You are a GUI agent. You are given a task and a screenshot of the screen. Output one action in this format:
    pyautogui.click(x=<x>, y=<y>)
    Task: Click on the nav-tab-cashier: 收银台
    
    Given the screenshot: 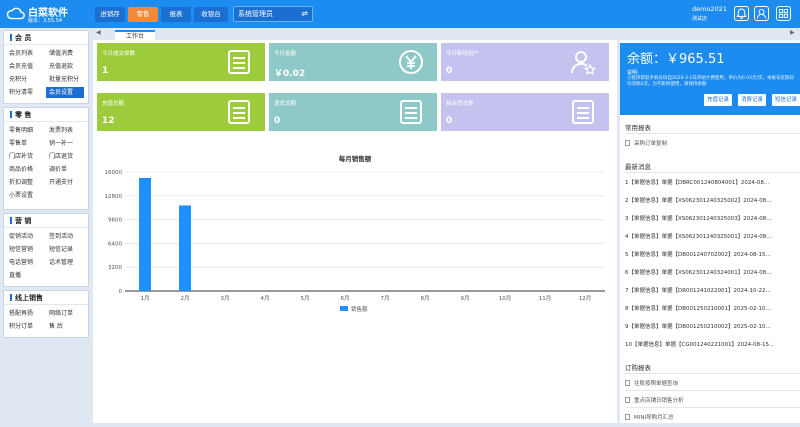 What is the action you would take?
    pyautogui.click(x=211, y=14)
    